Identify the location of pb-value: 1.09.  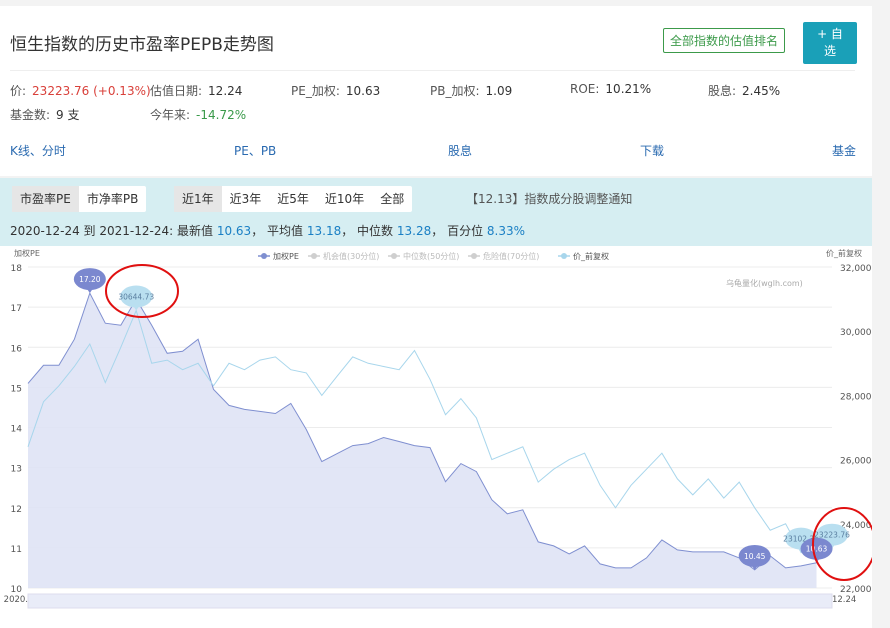
(499, 91).